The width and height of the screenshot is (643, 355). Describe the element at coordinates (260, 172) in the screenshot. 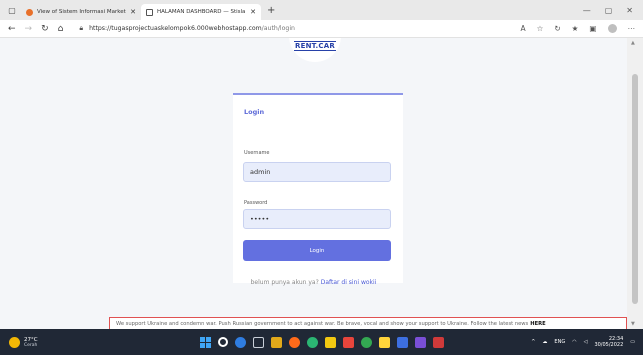

I see `username-value: admin` at that location.